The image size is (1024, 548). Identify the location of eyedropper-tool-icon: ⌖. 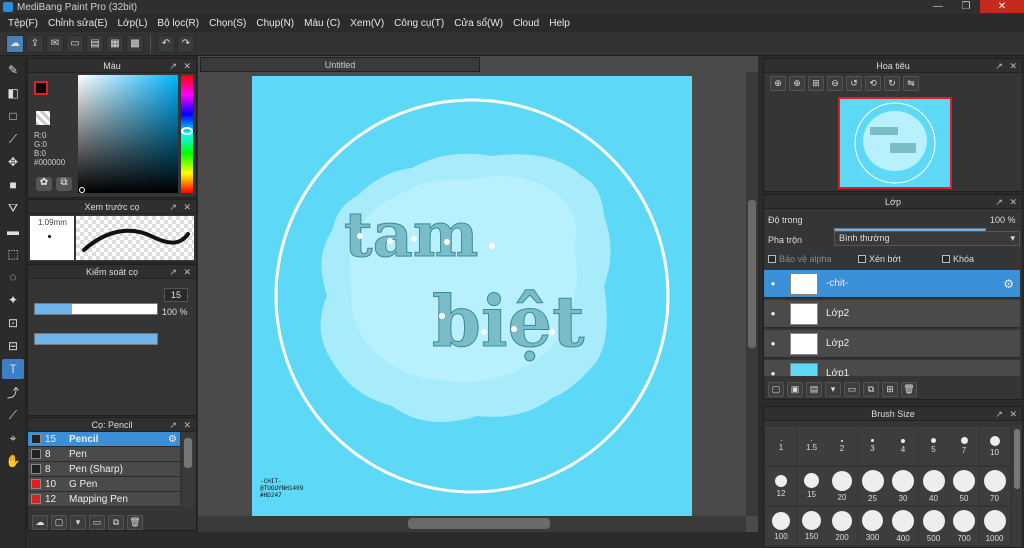
(13, 438).